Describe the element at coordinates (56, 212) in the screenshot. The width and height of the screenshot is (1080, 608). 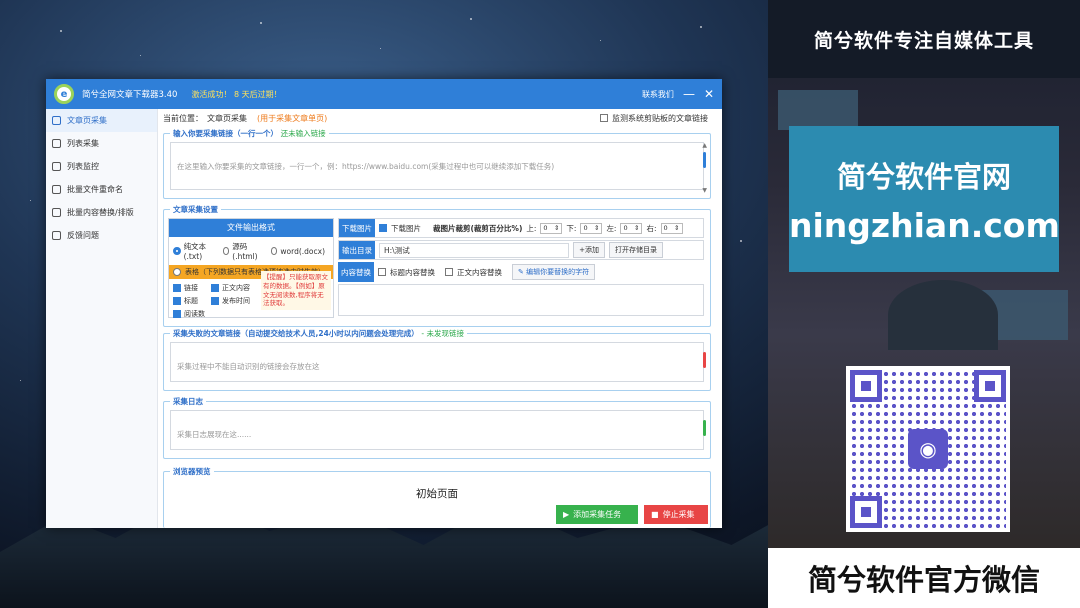
I see `replace-icon` at that location.